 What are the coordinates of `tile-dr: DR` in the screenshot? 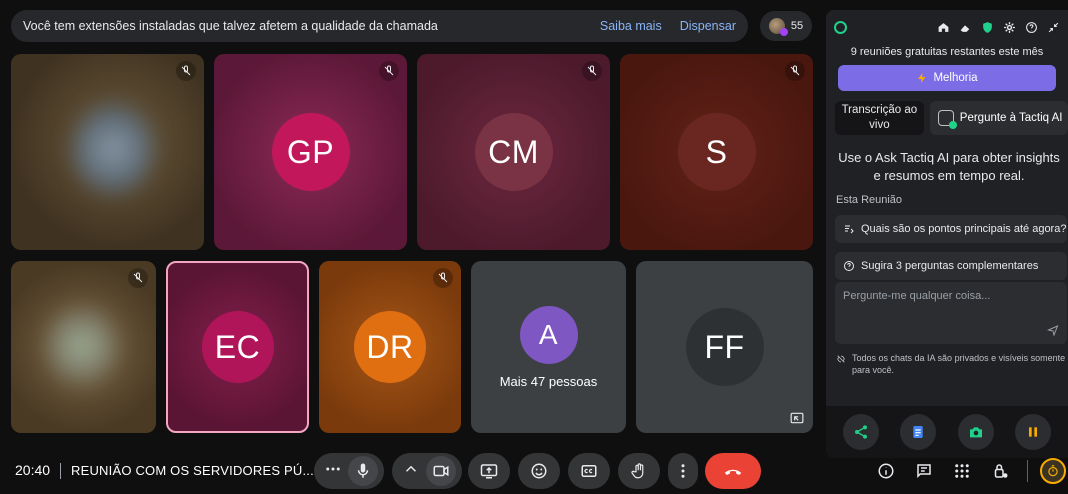 It's located at (390, 347).